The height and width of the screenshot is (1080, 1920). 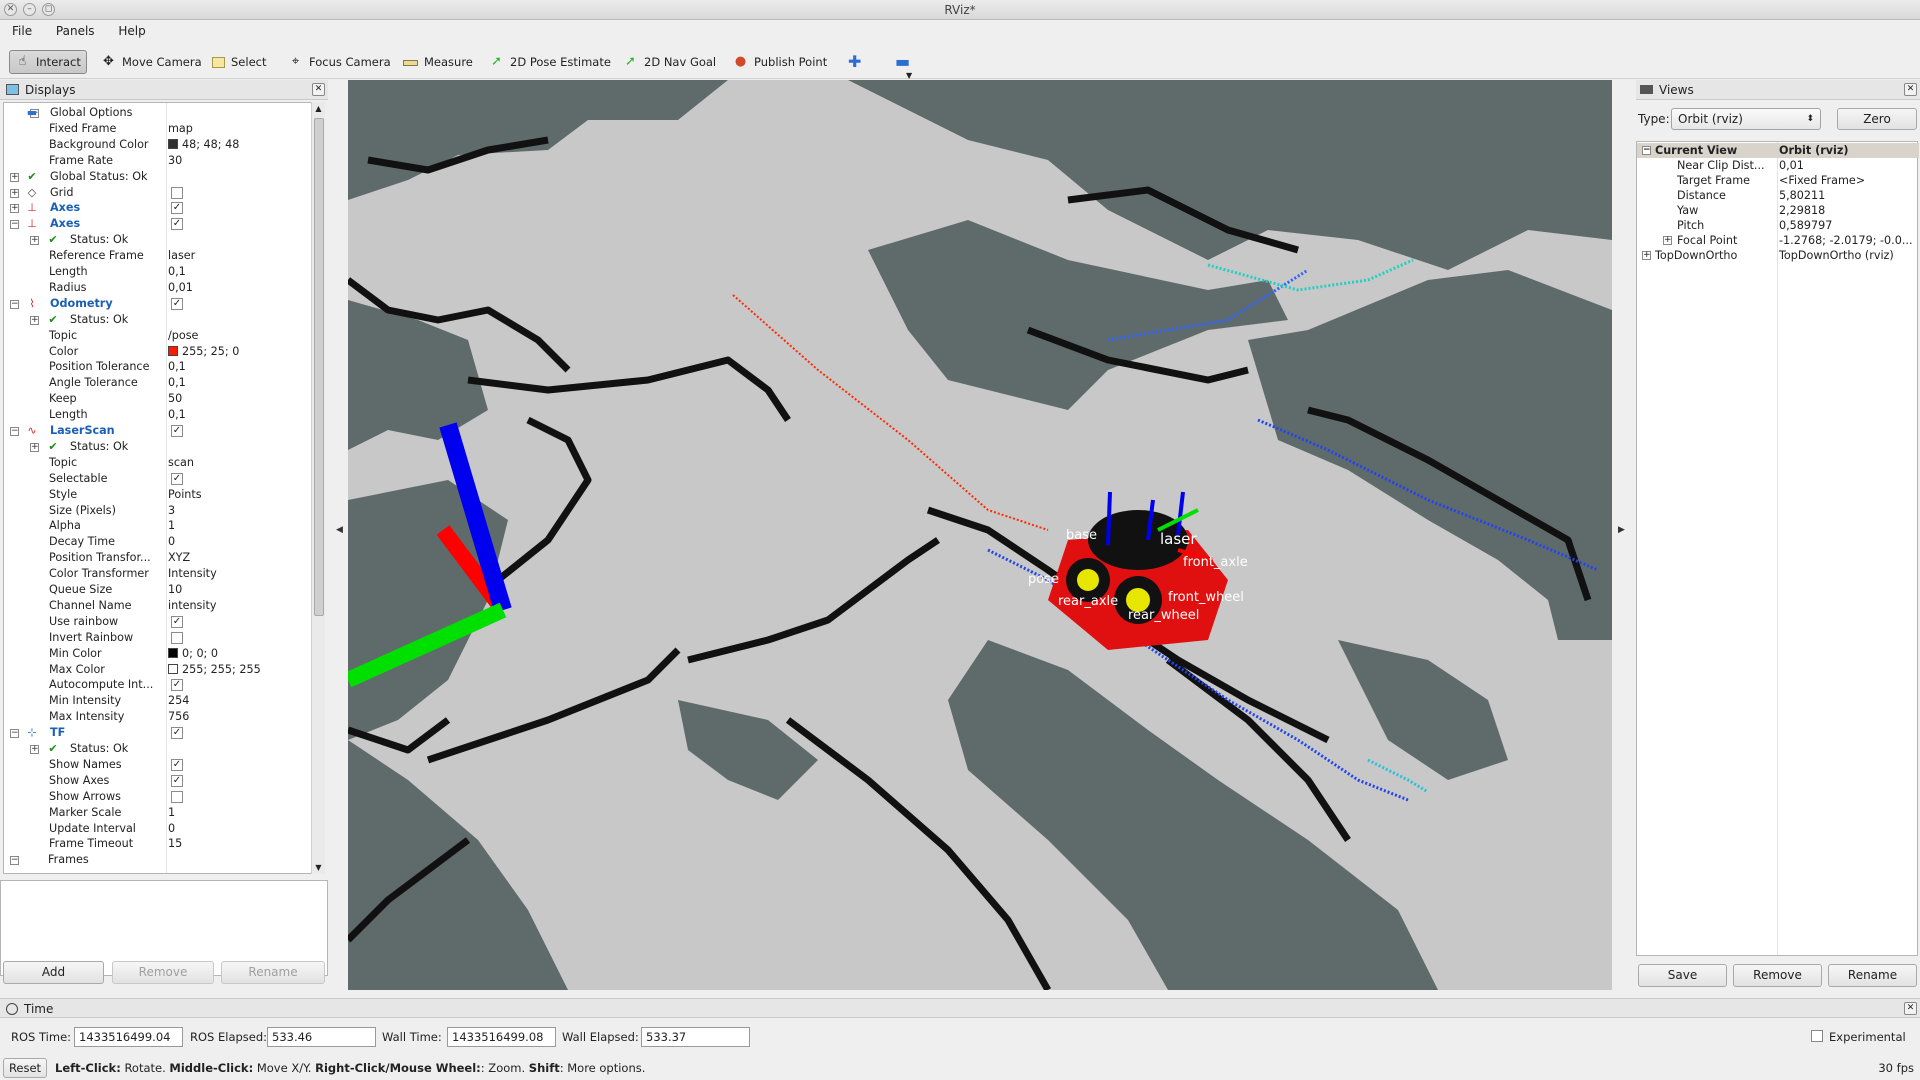 What do you see at coordinates (1778, 180) in the screenshot?
I see `view-property-row: Target Frame <Fixed Frame>` at bounding box center [1778, 180].